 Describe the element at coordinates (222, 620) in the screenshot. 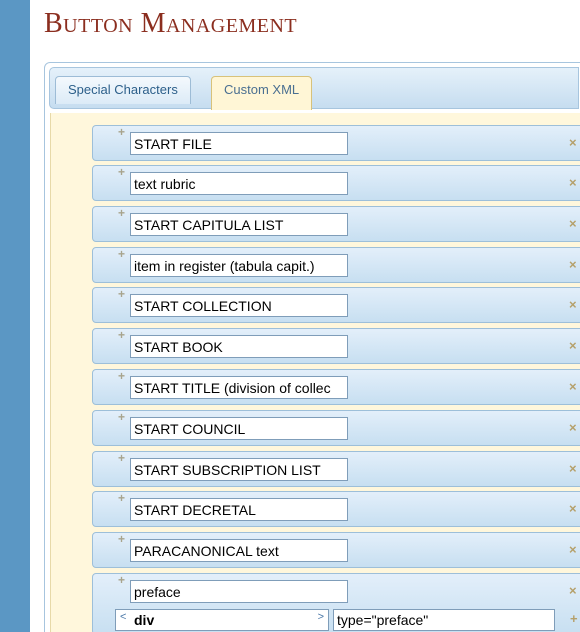

I see `tag-name-selector: < div >` at that location.